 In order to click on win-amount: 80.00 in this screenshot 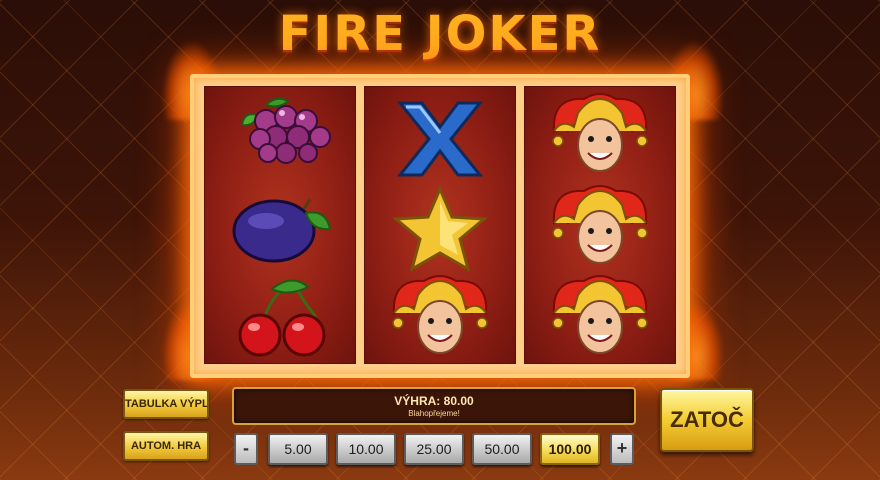, I will do `click(458, 401)`.